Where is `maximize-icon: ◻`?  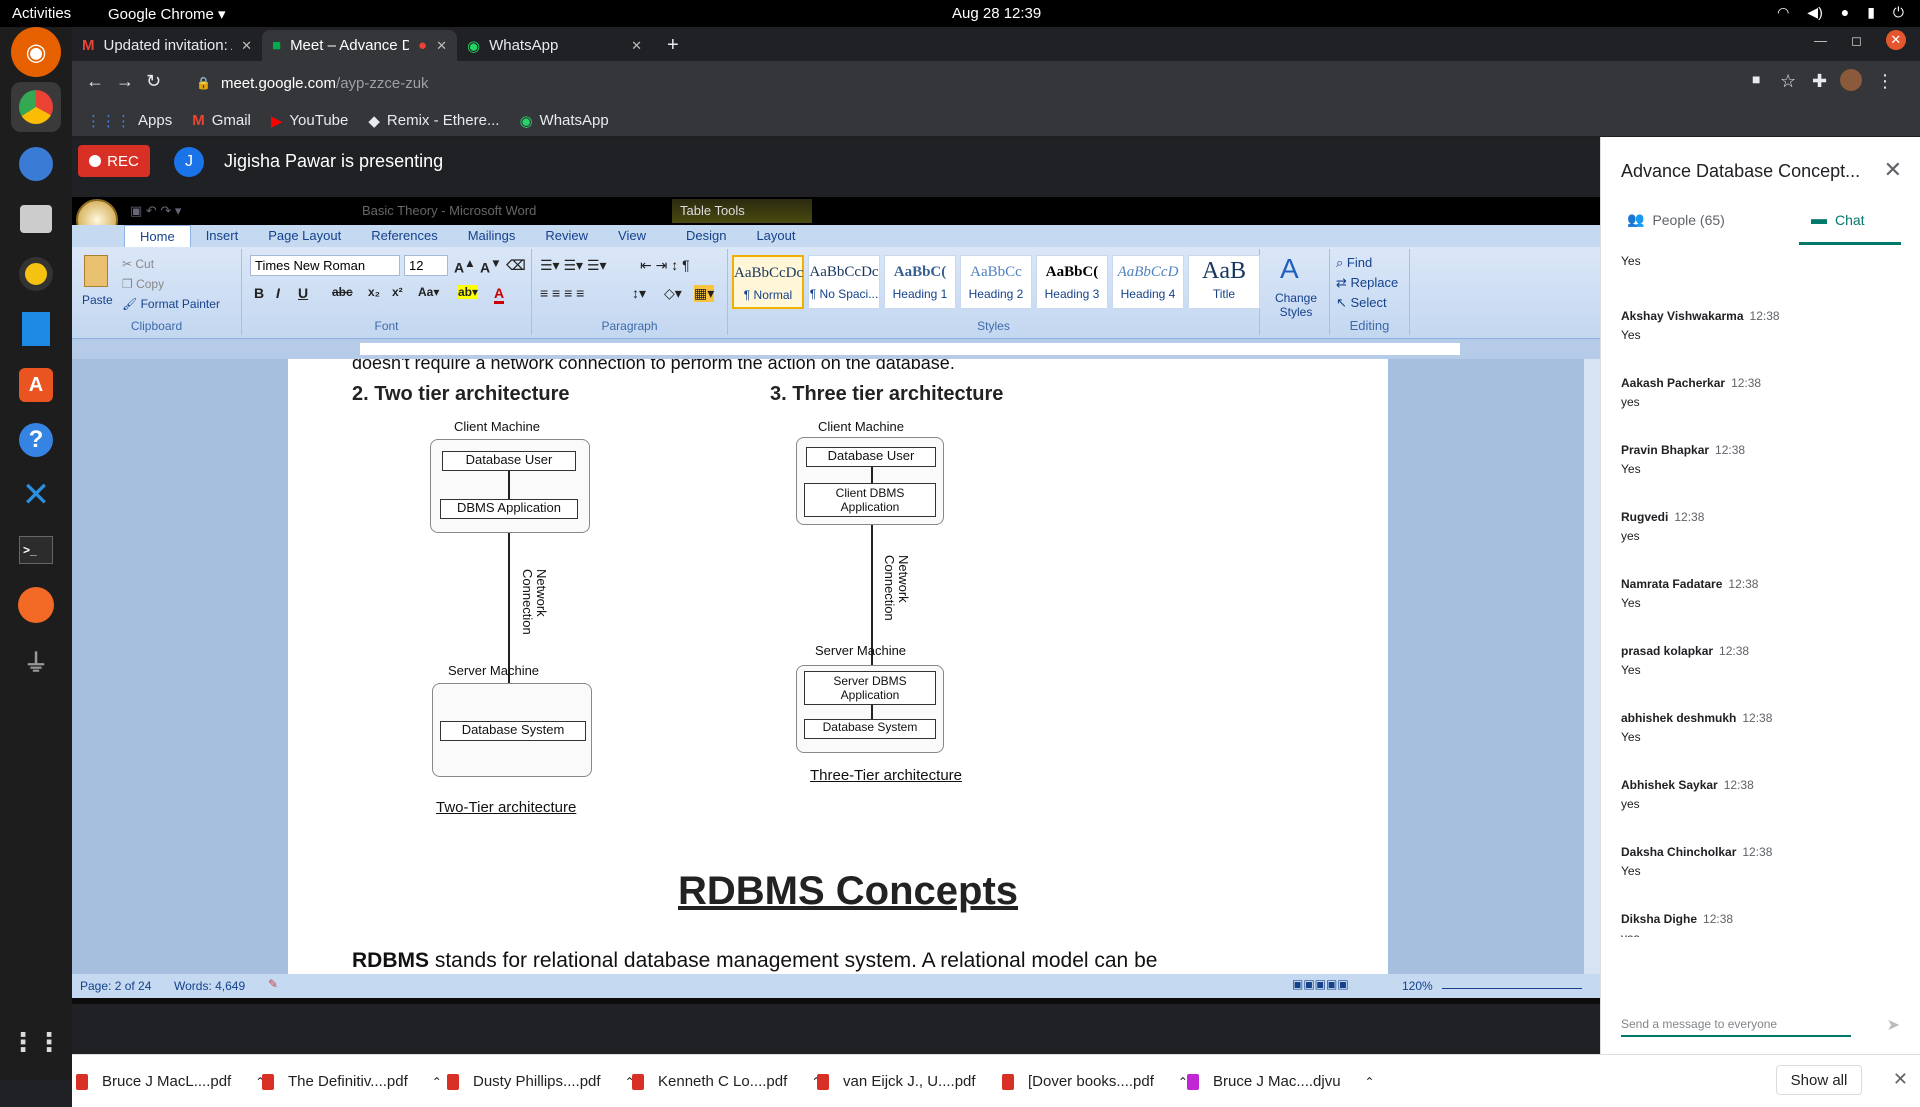 maximize-icon: ◻ is located at coordinates (1856, 41).